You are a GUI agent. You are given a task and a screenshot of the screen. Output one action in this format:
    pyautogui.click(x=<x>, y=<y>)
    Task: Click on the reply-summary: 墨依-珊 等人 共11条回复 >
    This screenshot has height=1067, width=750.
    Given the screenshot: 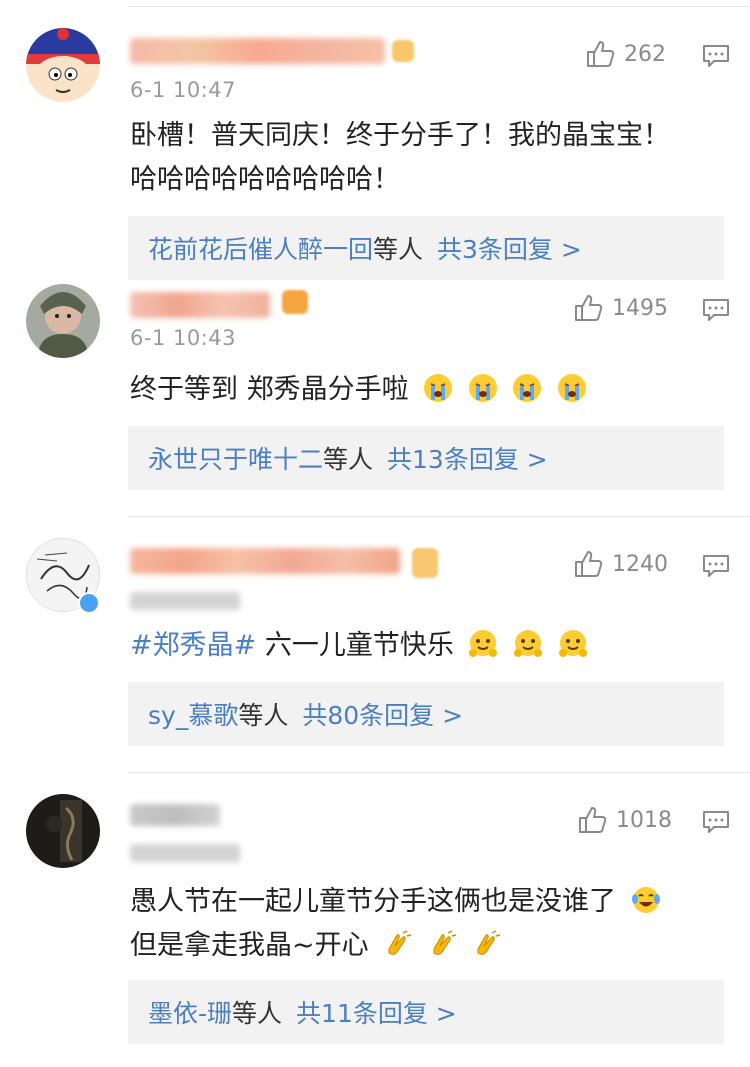 What is the action you would take?
    pyautogui.click(x=426, y=1012)
    